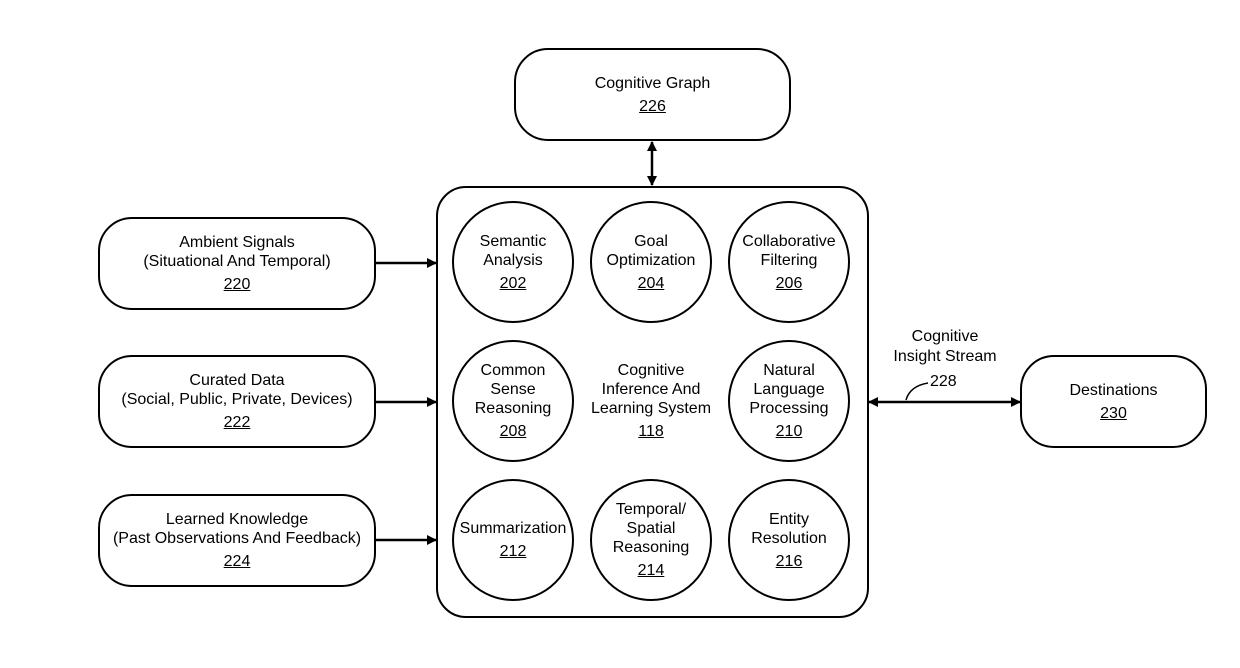  I want to click on module-line: Summarization, so click(513, 528).